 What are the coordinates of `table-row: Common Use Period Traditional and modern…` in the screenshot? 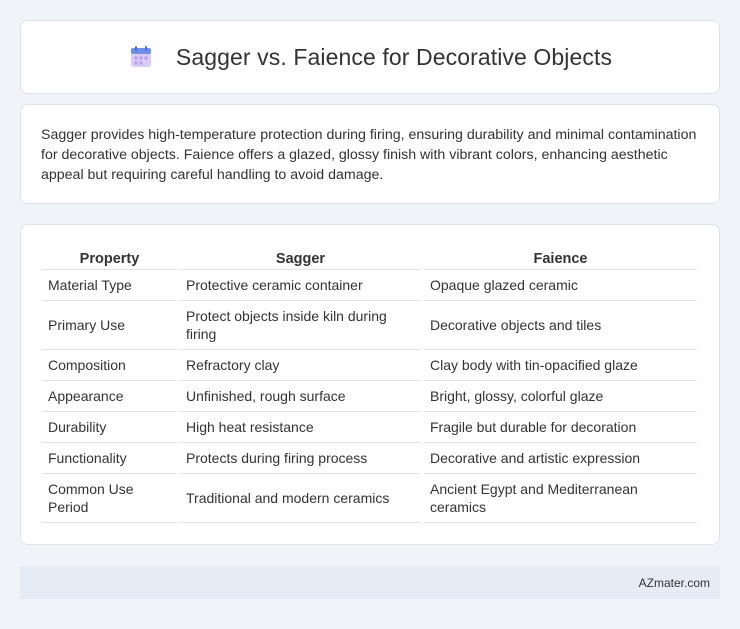 It's located at (369, 498).